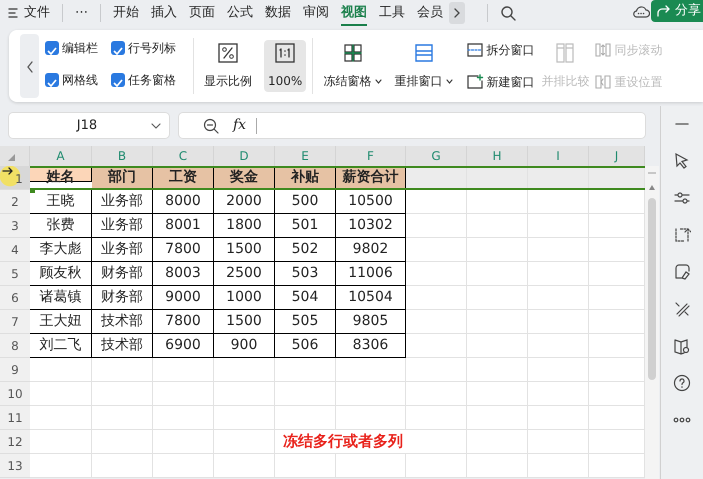 This screenshot has height=479, width=703. Describe the element at coordinates (13, 13) in the screenshot. I see `menu-icon` at that location.